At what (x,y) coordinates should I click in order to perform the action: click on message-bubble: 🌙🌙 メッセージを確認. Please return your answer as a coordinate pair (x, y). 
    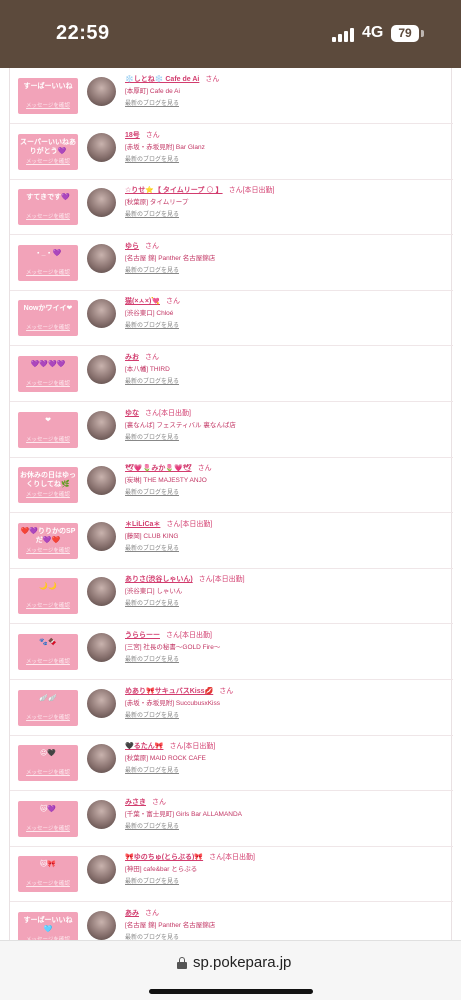
    Looking at the image, I should click on (48, 594).